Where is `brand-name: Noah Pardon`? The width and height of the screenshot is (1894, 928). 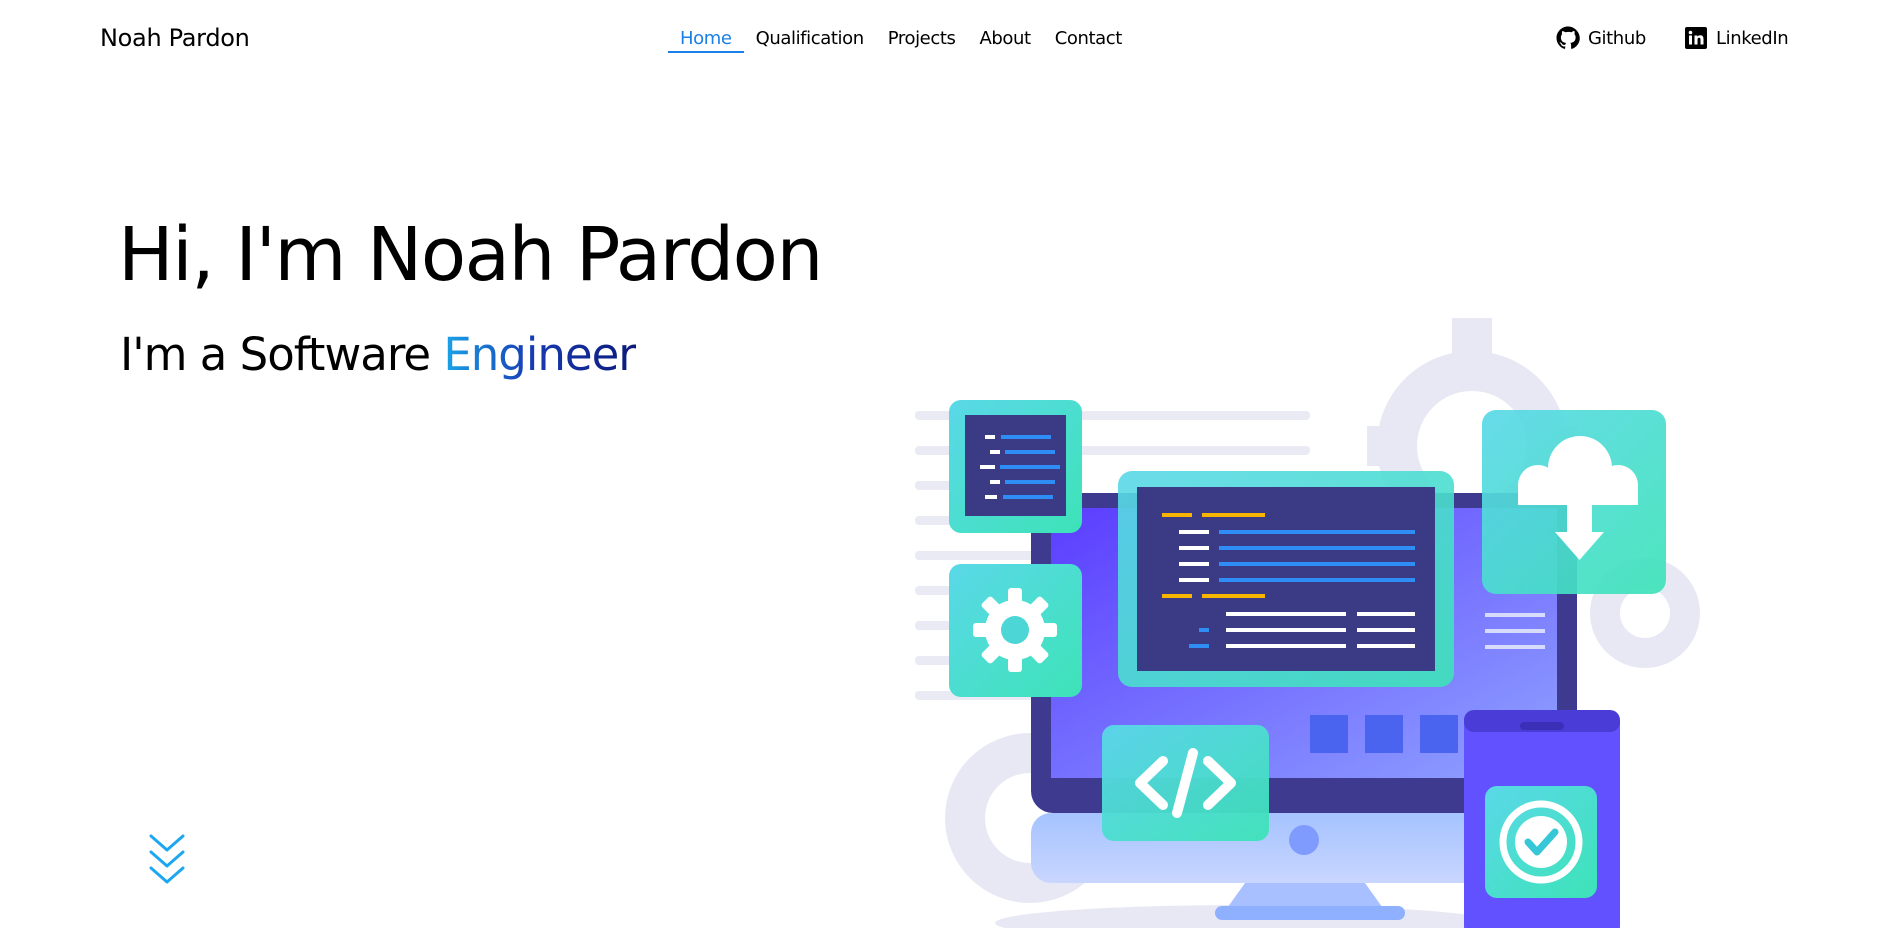 brand-name: Noah Pardon is located at coordinates (175, 38).